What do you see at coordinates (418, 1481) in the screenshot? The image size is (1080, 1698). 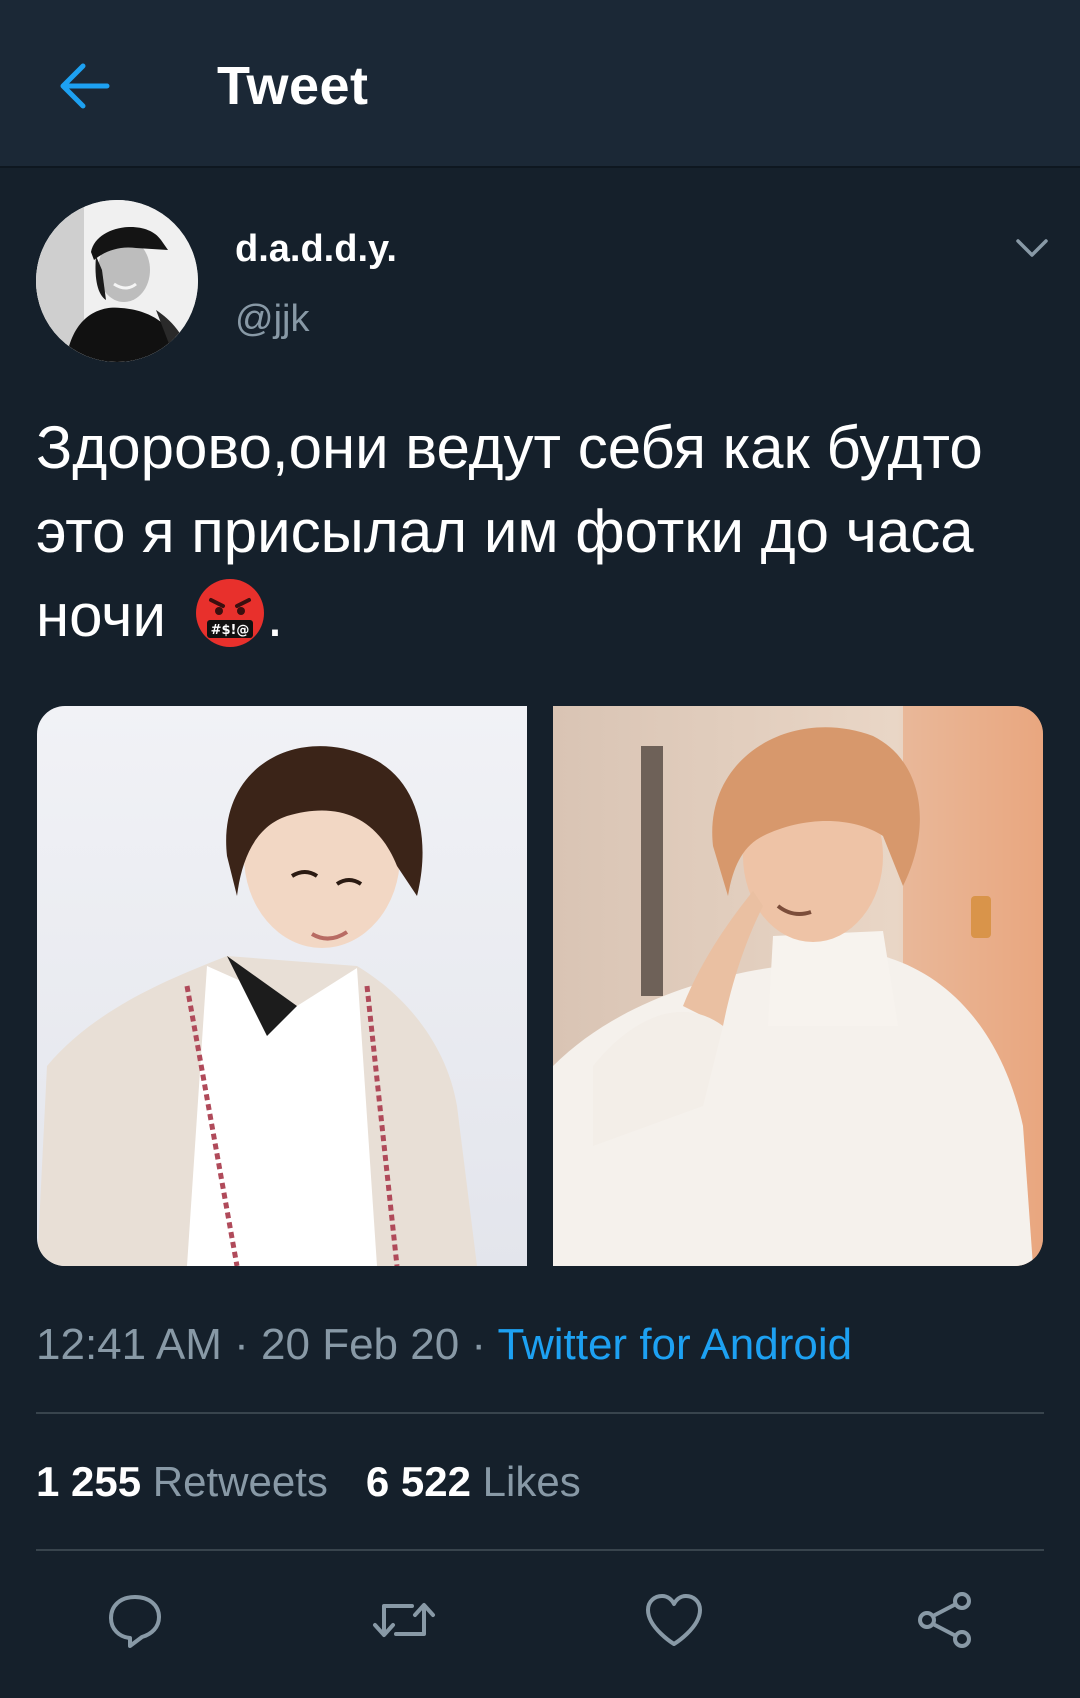 I see `likes-count: 6 522` at bounding box center [418, 1481].